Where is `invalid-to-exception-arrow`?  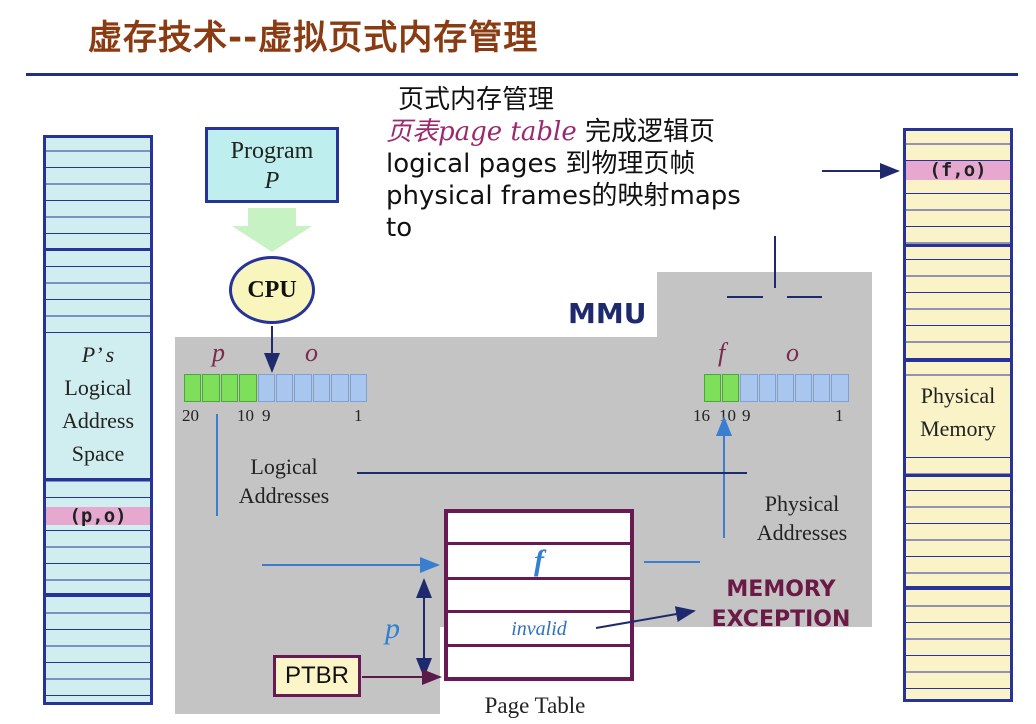
invalid-to-exception-arrow is located at coordinates (645, 617).